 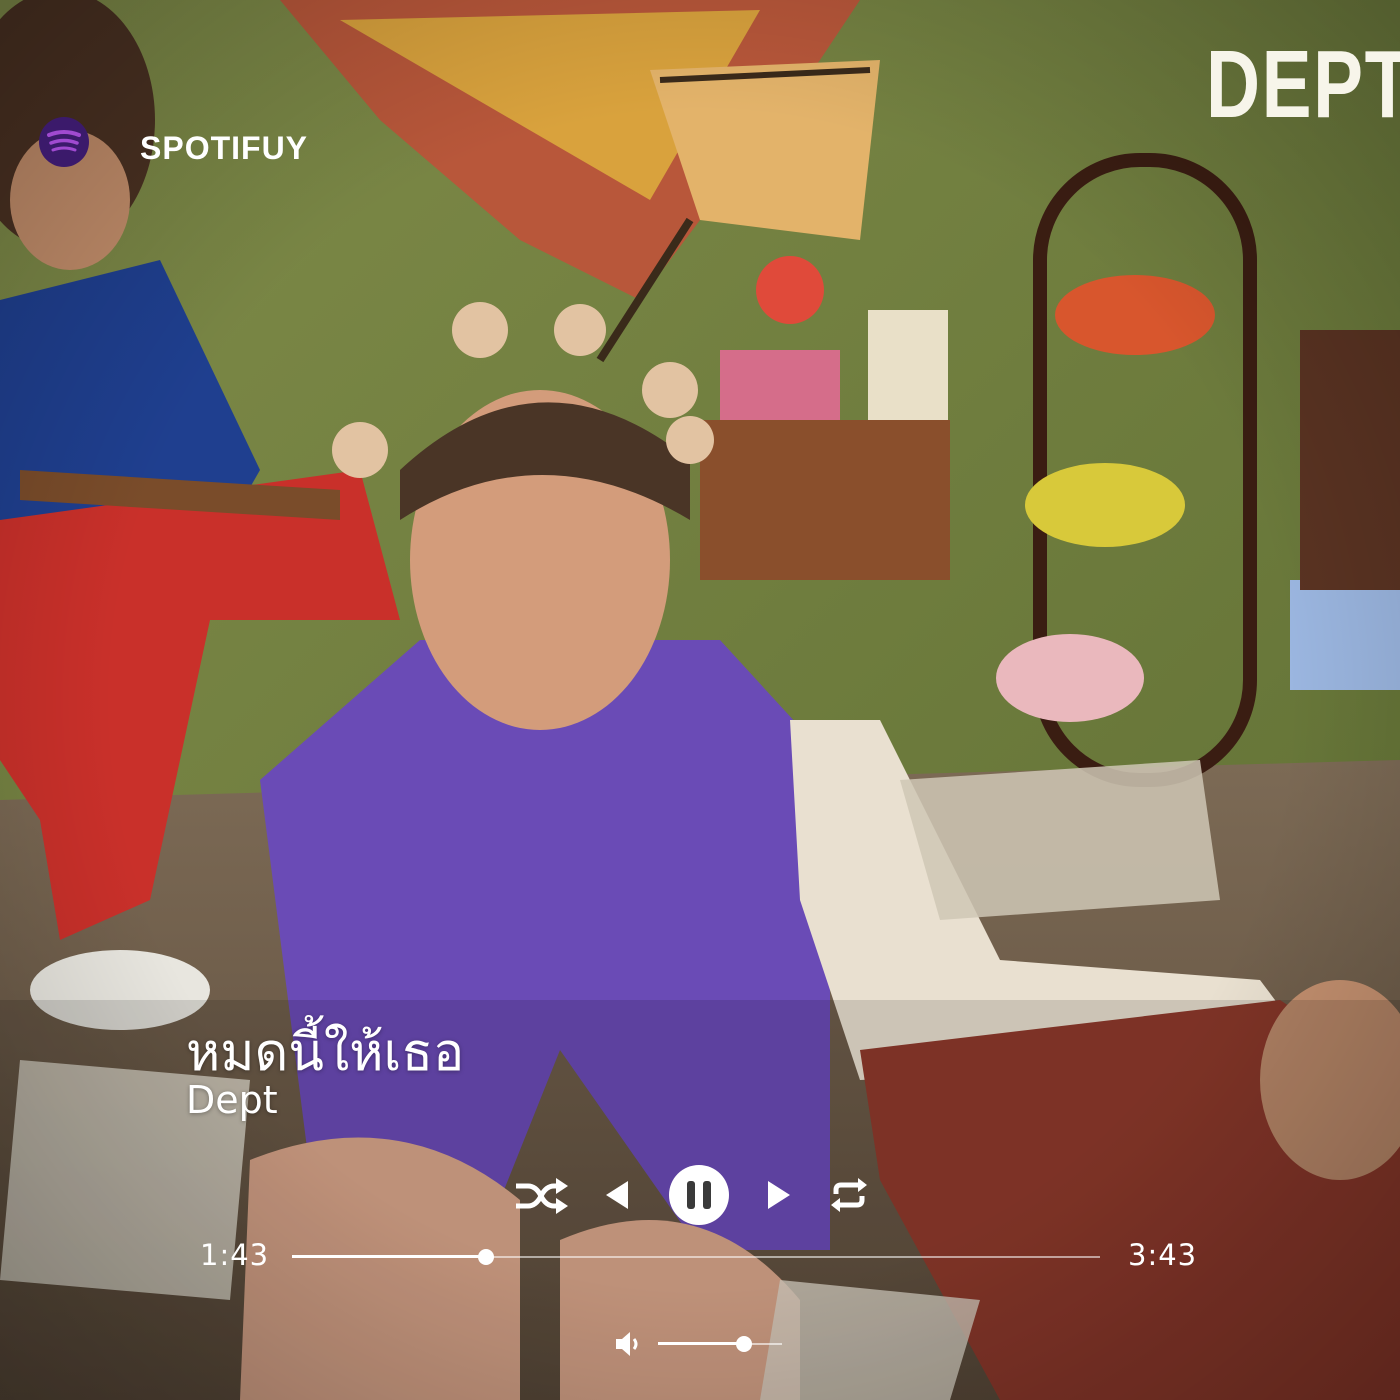 What do you see at coordinates (849, 1195) in the screenshot?
I see `repeat-icon` at bounding box center [849, 1195].